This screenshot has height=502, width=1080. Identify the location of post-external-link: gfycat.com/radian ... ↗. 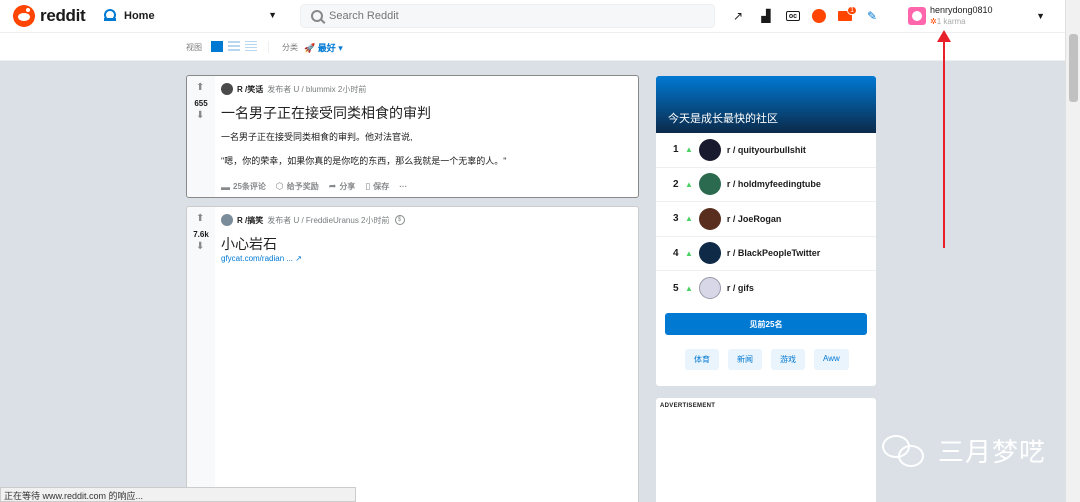
(261, 258).